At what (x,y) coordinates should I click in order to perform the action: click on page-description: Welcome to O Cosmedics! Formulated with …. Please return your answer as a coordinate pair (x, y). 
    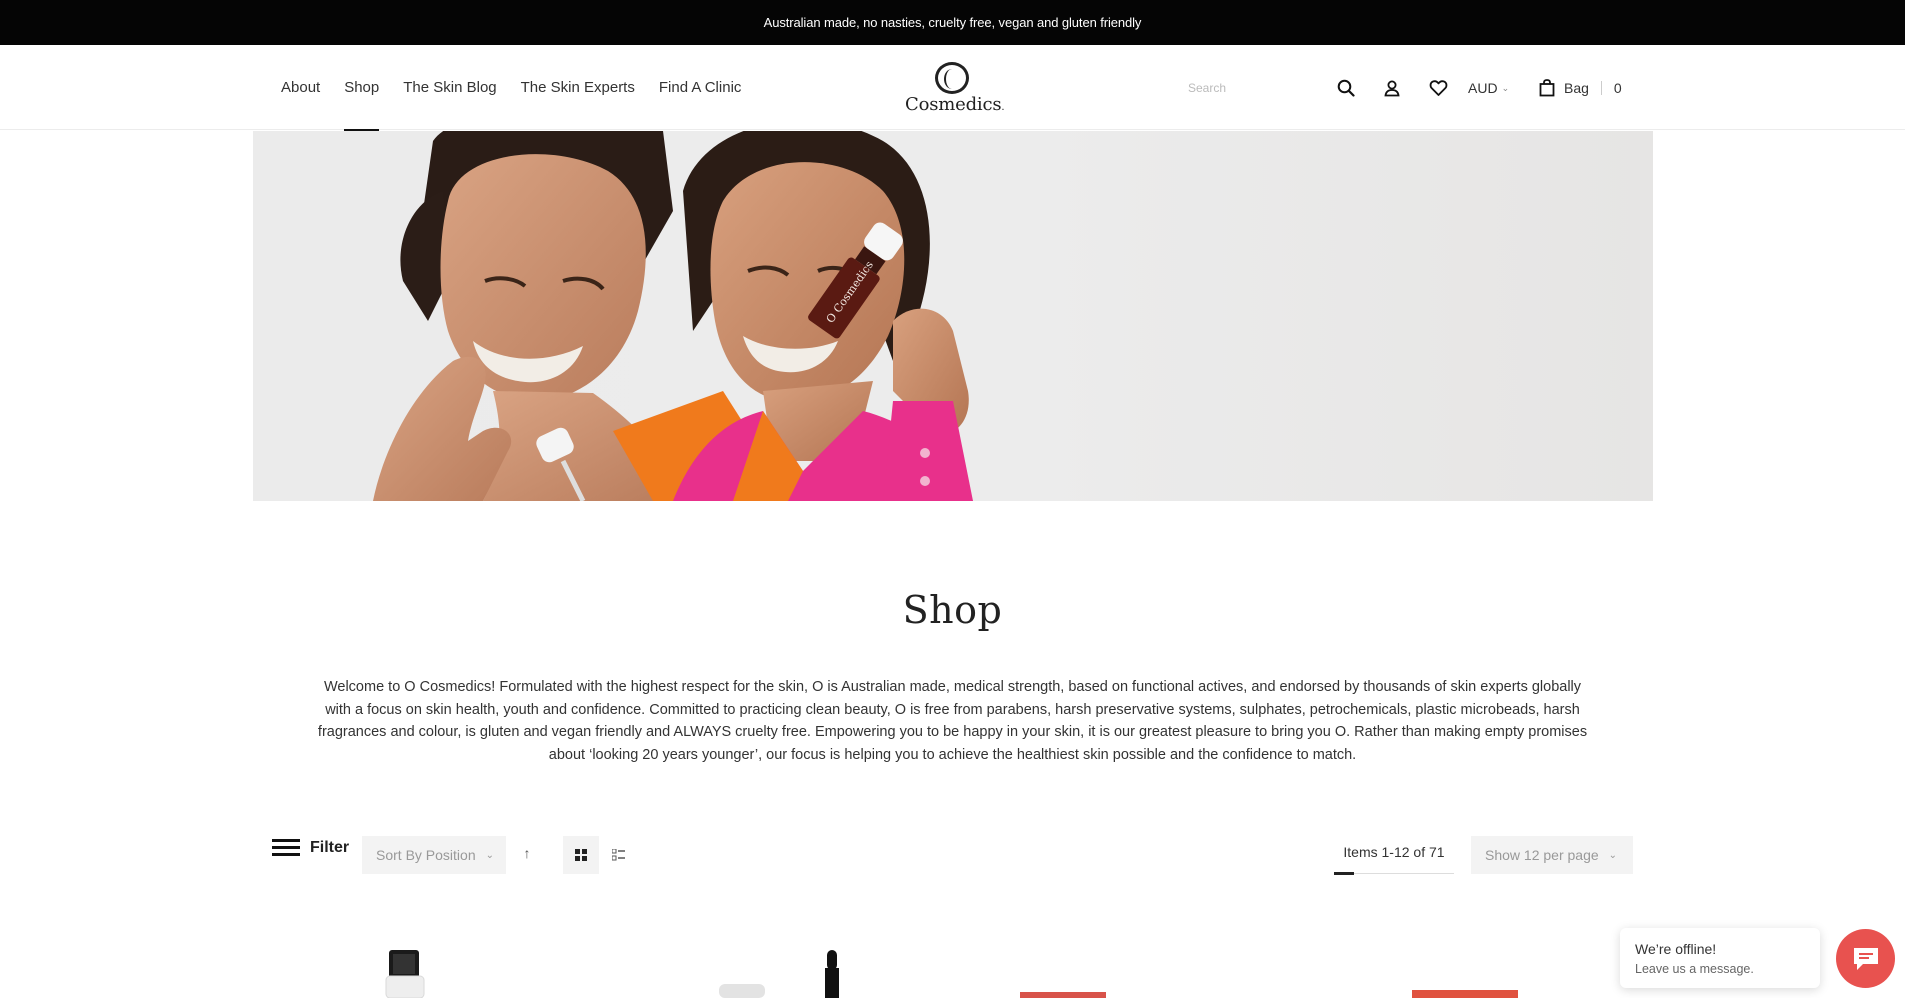
    Looking at the image, I should click on (952, 721).